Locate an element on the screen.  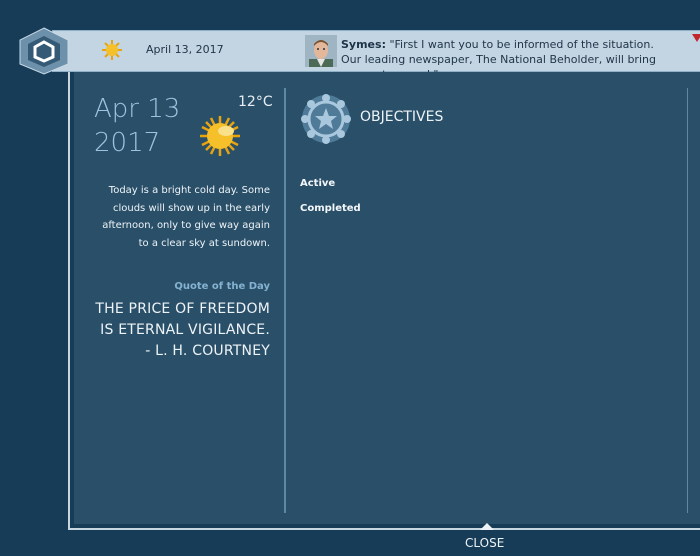
close-button: CLOSE is located at coordinates (484, 543).